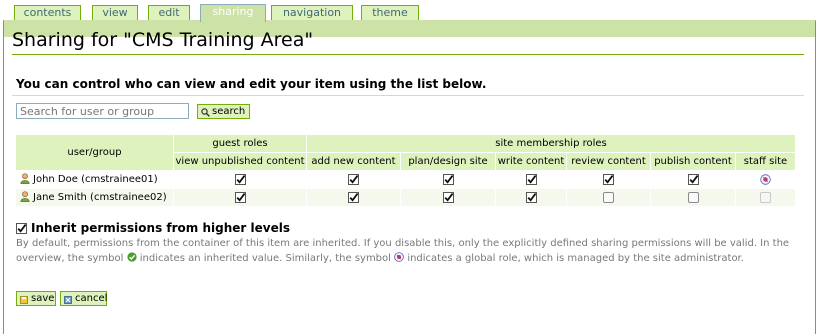 The height and width of the screenshot is (334, 819). I want to click on table-row: John Doe (cmstrainee01), so click(405, 179).